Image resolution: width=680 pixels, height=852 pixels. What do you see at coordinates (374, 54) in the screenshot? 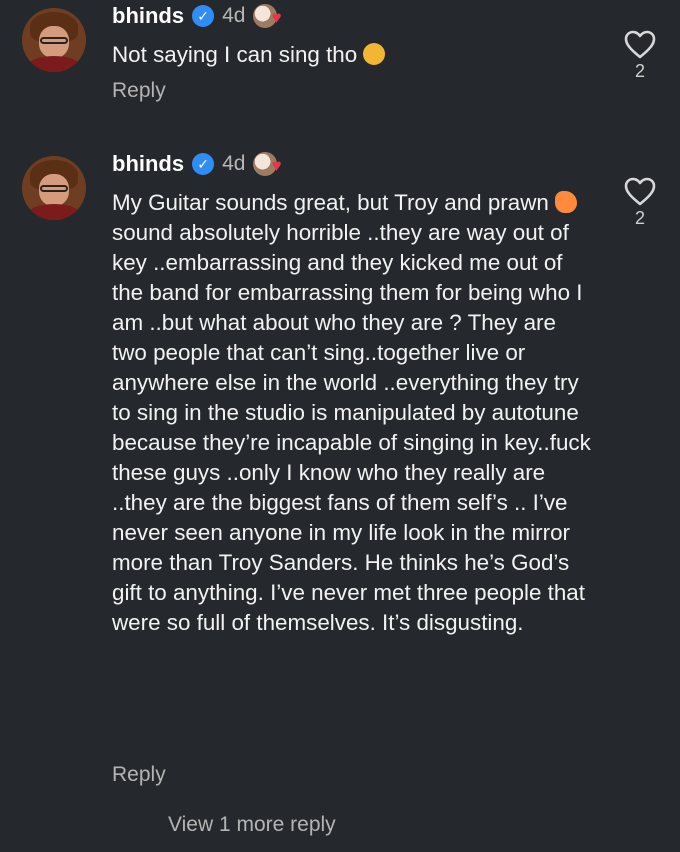
I see `laughing-emoji-icon` at bounding box center [374, 54].